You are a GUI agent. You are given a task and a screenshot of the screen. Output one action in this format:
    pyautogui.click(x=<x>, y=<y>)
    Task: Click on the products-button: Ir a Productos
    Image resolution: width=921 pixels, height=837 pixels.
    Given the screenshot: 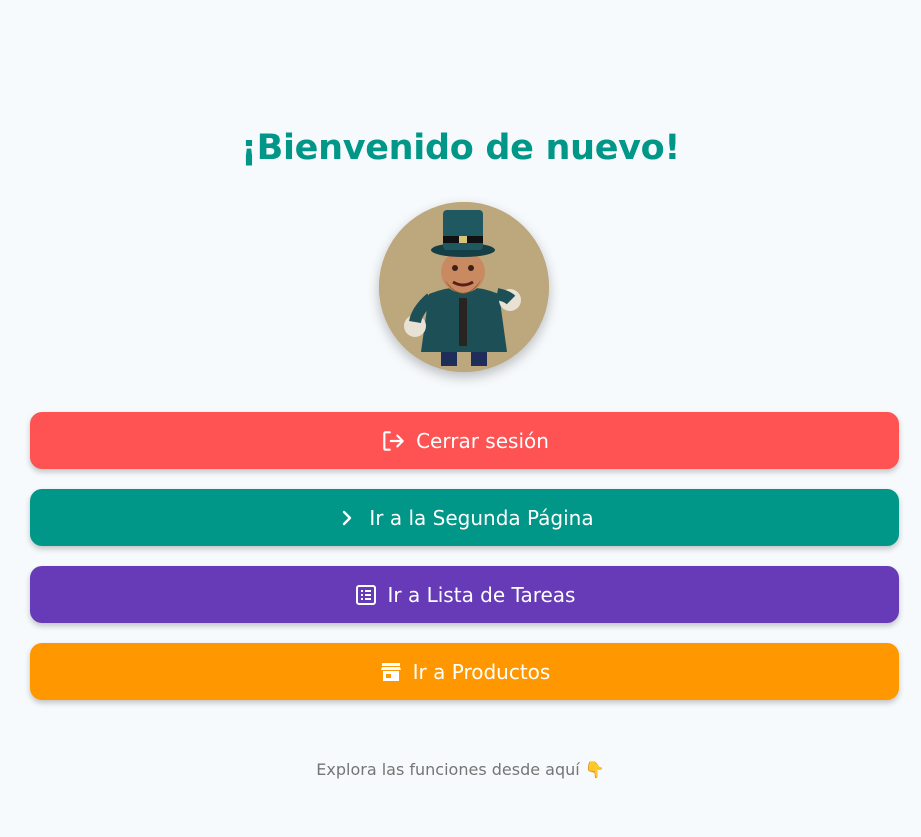 What is the action you would take?
    pyautogui.click(x=464, y=671)
    